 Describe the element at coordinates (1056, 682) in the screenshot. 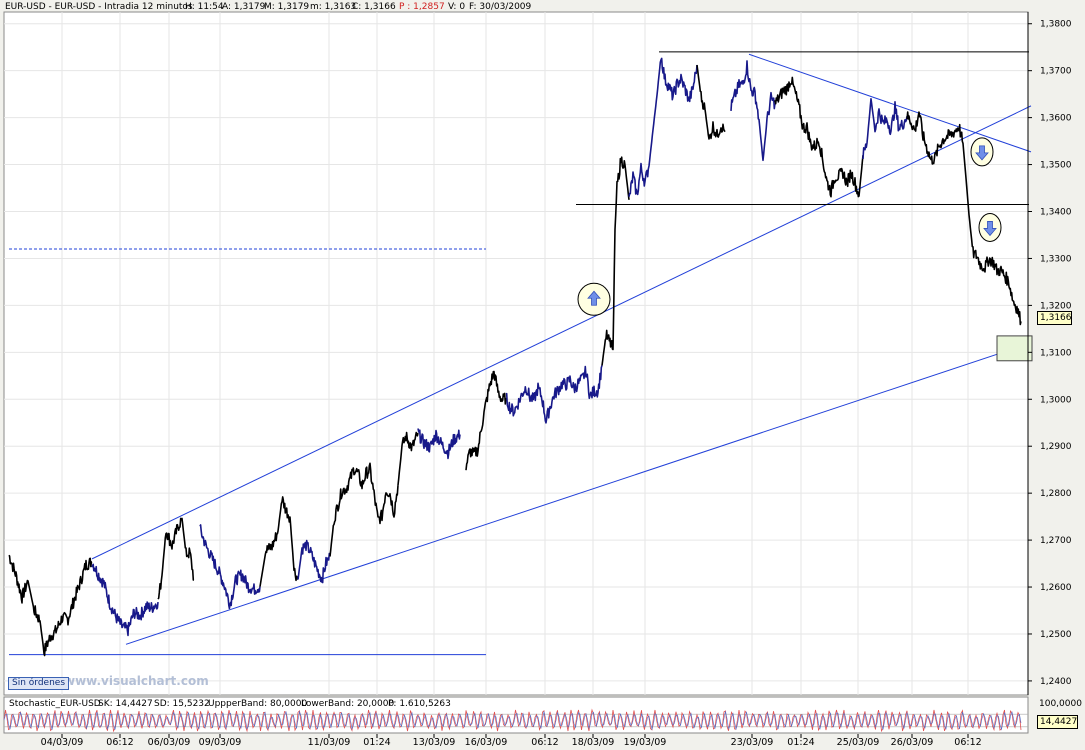

I see `y-tick-label: 1,2400` at that location.